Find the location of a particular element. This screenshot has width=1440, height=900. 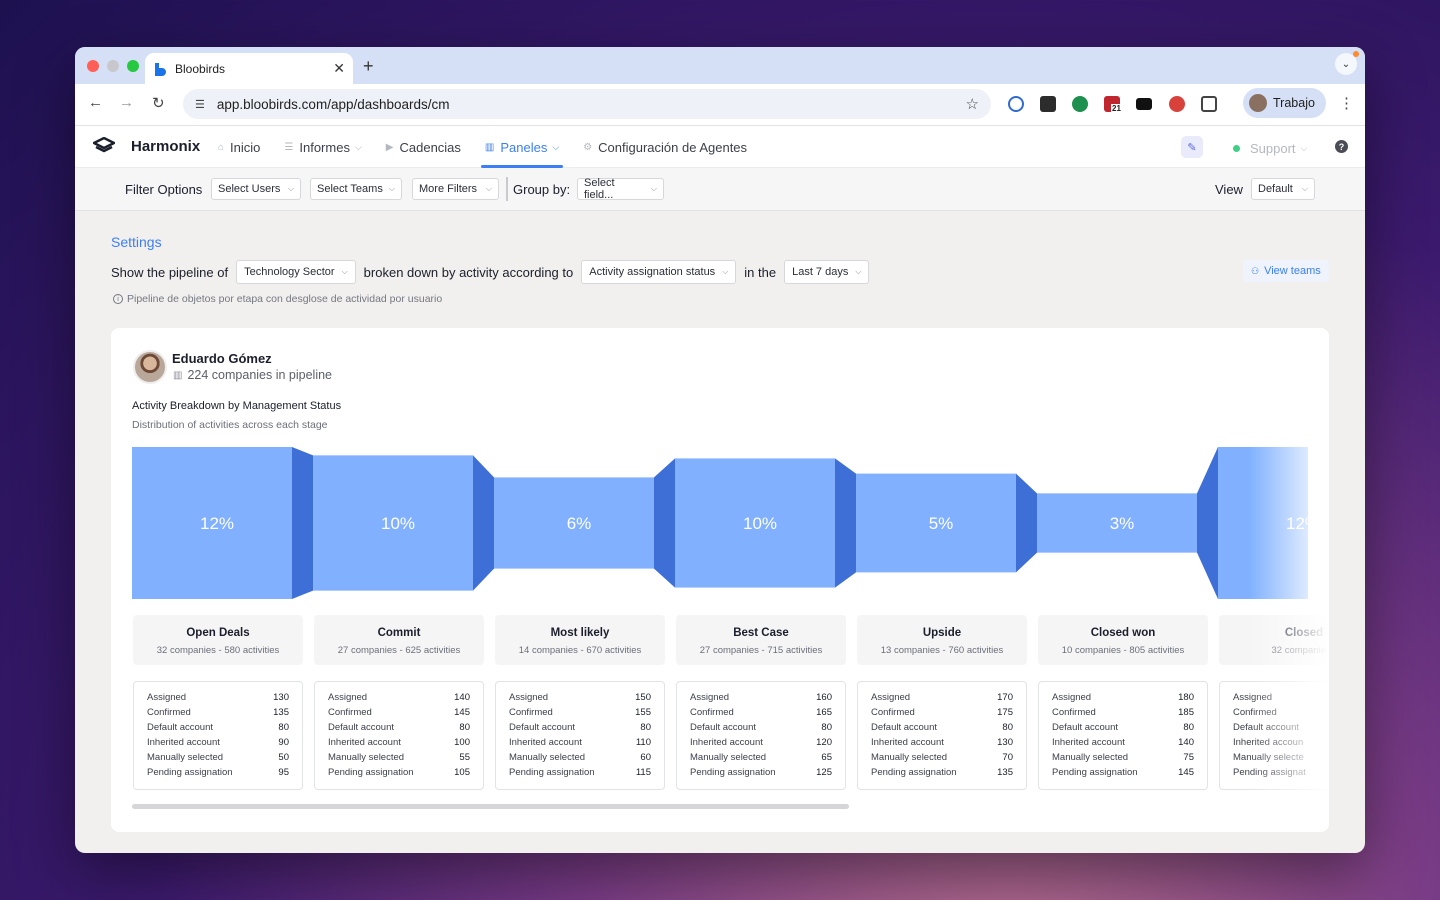

maximize-window-button is located at coordinates (133, 66).